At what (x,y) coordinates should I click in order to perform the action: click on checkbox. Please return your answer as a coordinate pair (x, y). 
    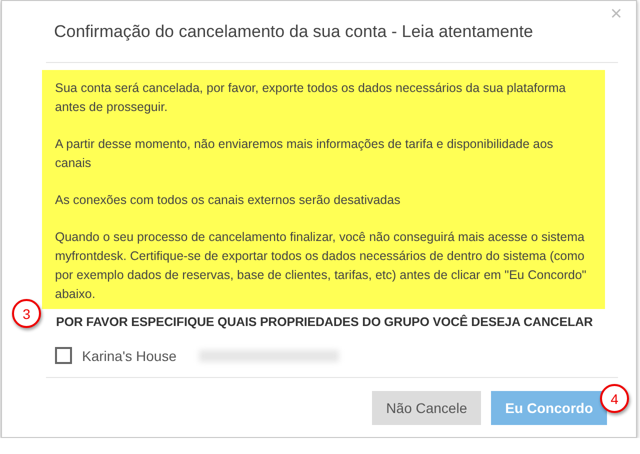
    Looking at the image, I should click on (63, 355).